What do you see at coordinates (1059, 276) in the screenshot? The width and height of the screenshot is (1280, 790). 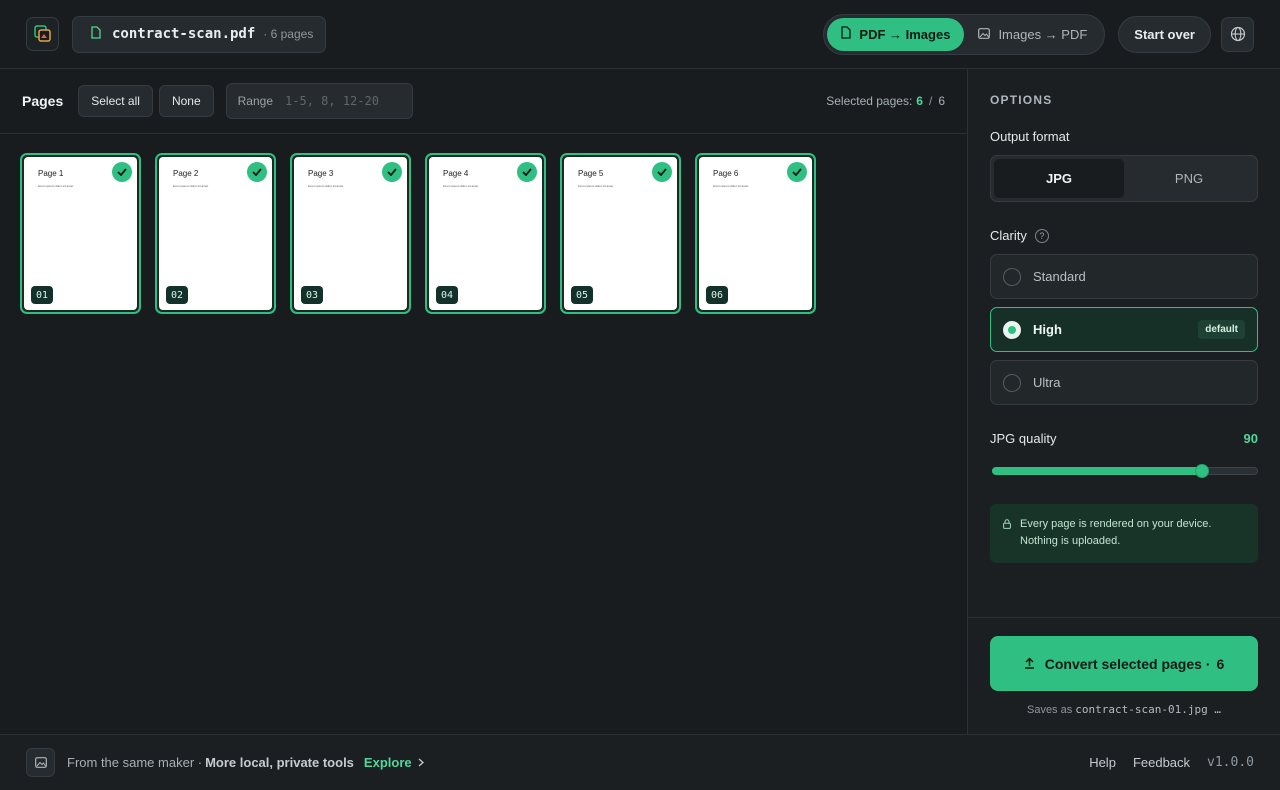 I see `clarity-option-label: Standard` at bounding box center [1059, 276].